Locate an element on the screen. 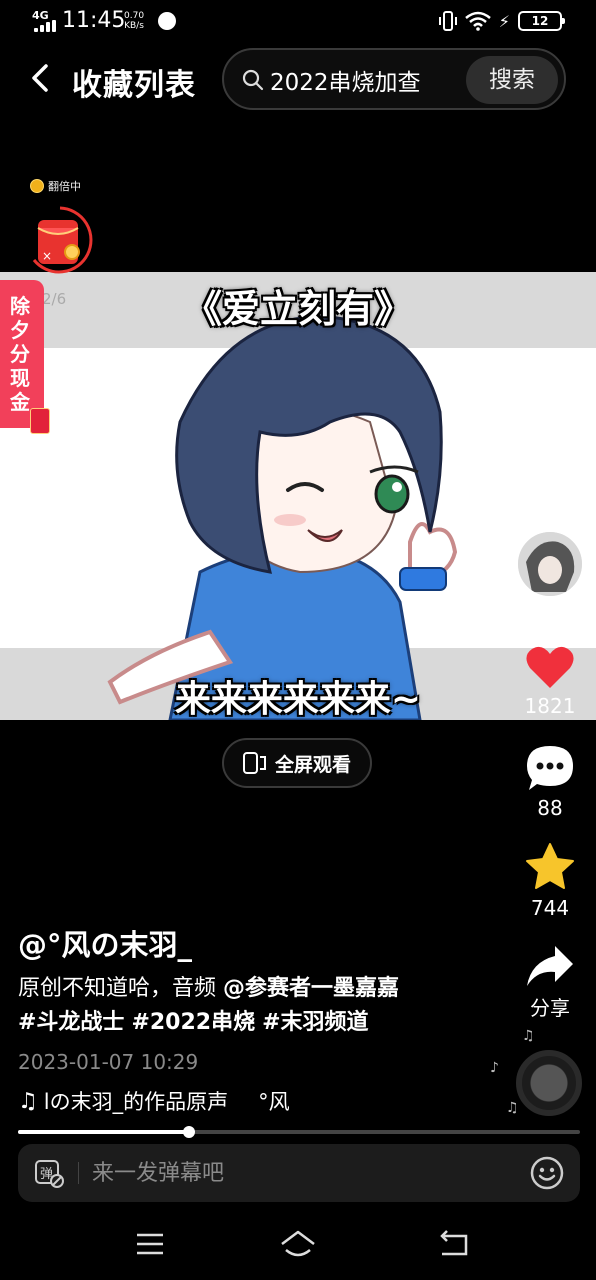  back-button is located at coordinates (42, 78).